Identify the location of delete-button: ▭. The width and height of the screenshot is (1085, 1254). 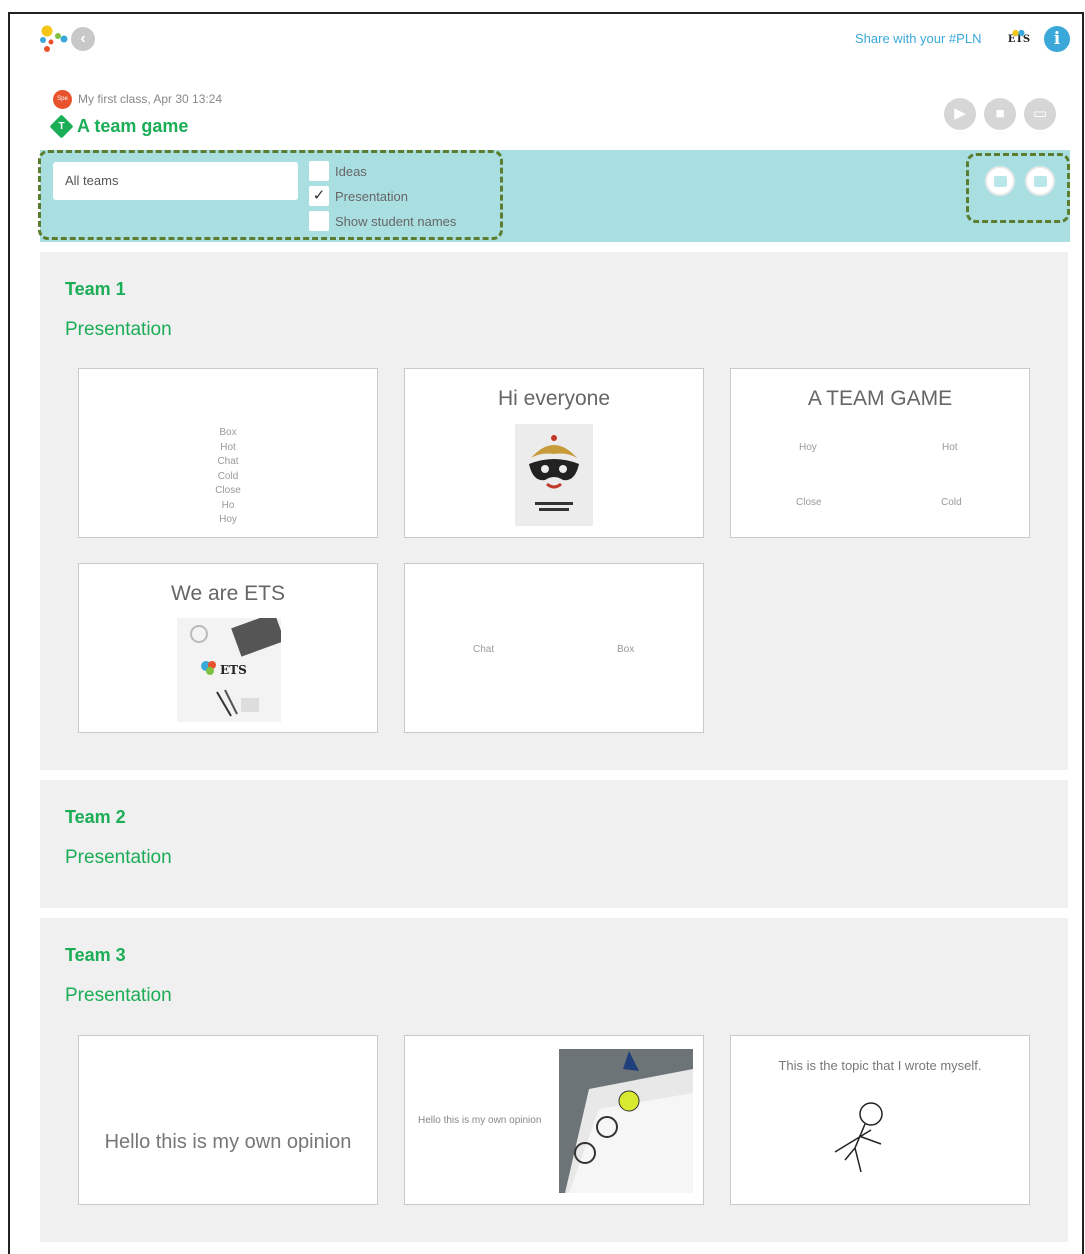
(1040, 114).